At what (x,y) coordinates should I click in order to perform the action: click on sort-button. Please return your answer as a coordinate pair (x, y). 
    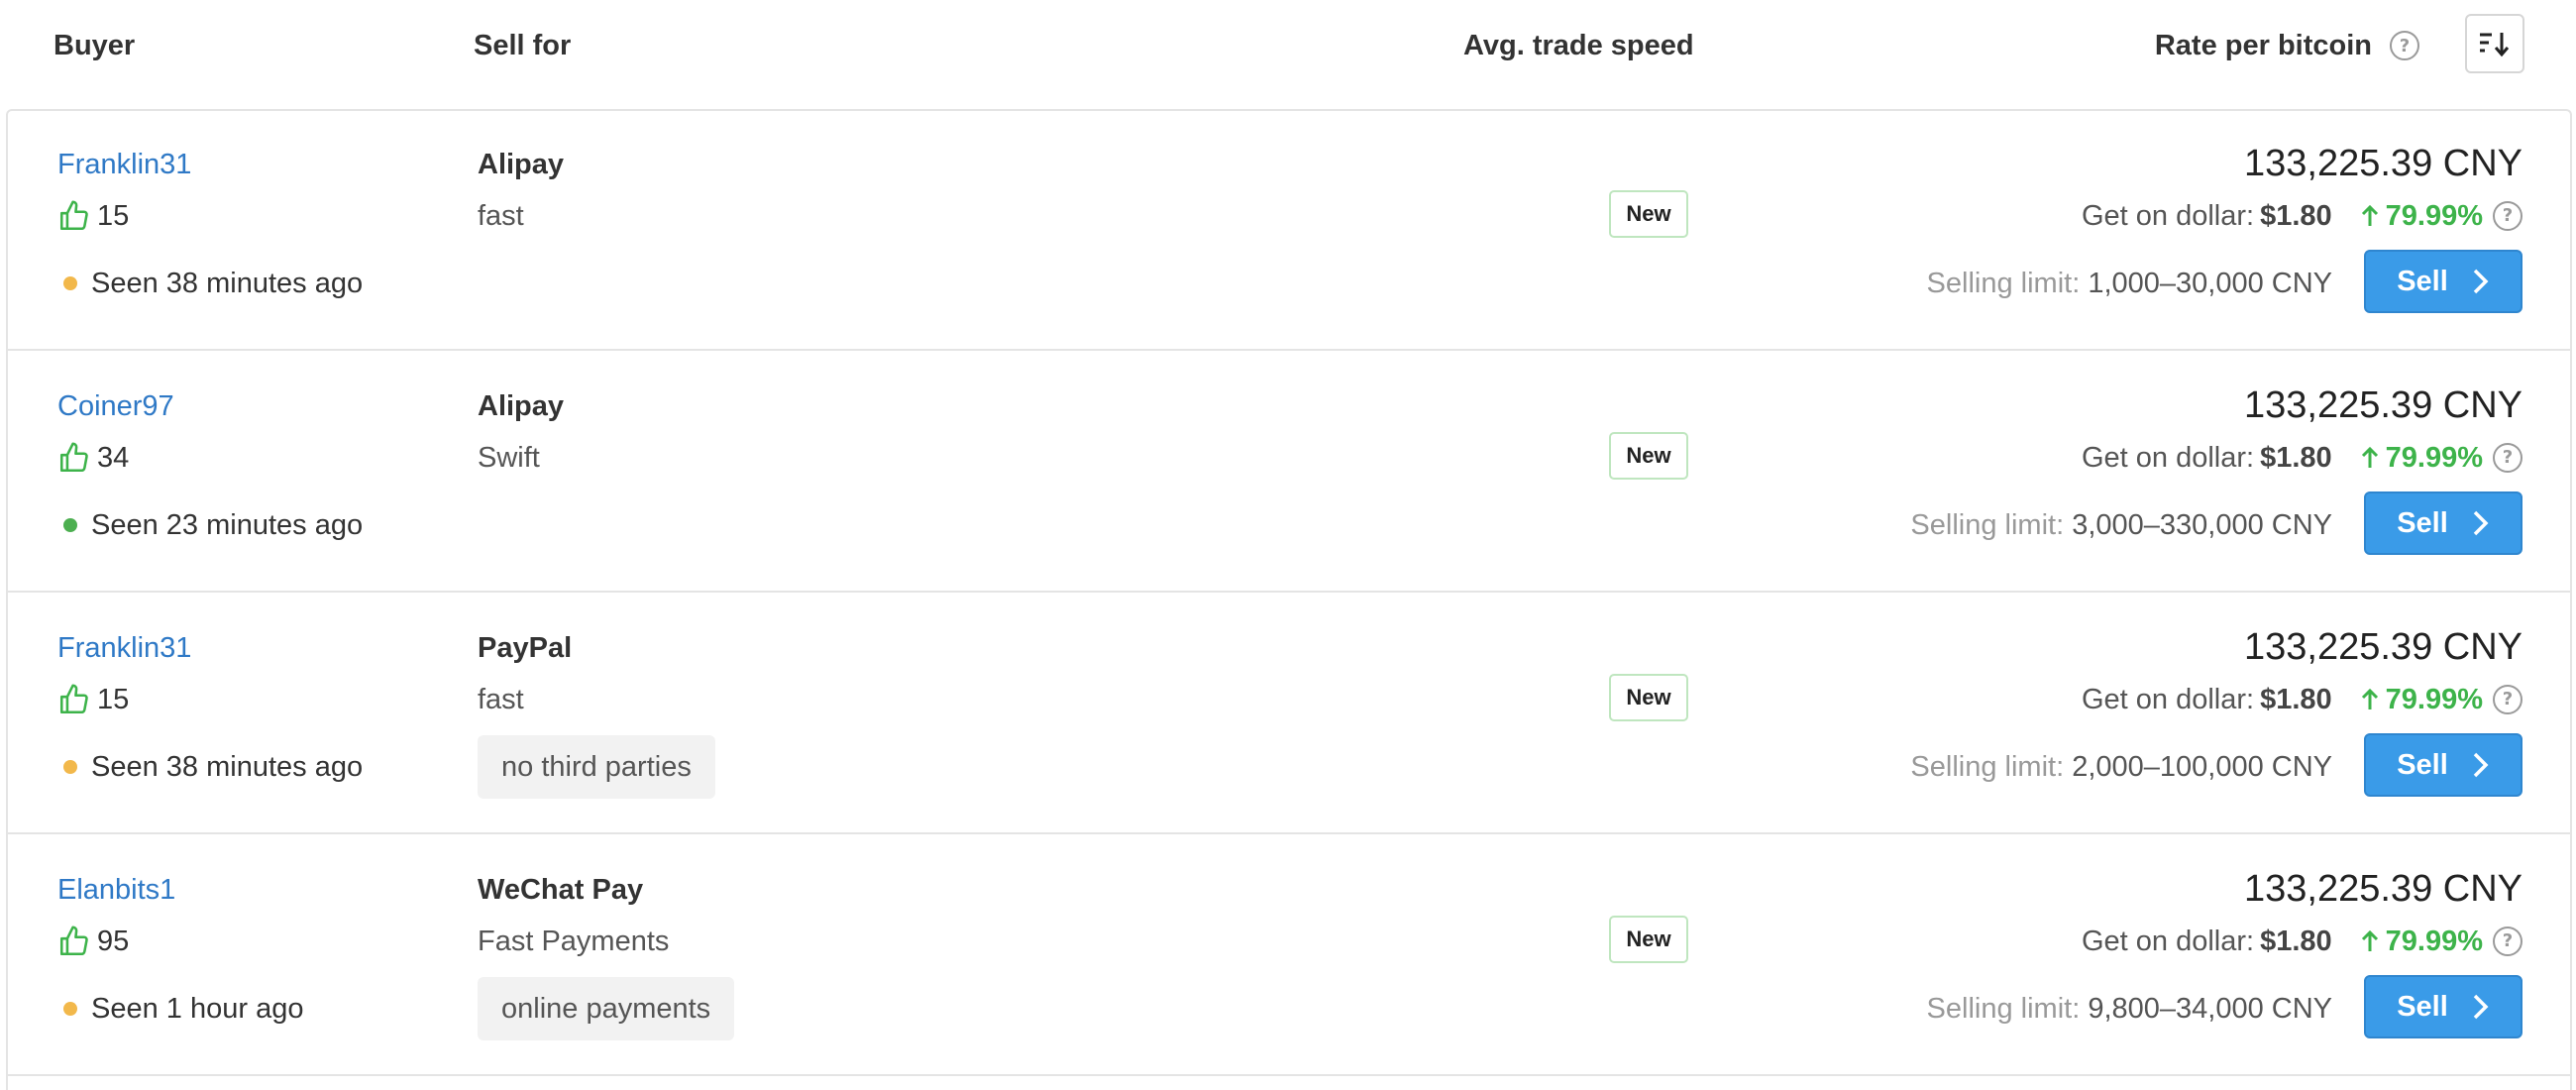
    Looking at the image, I should click on (2494, 43).